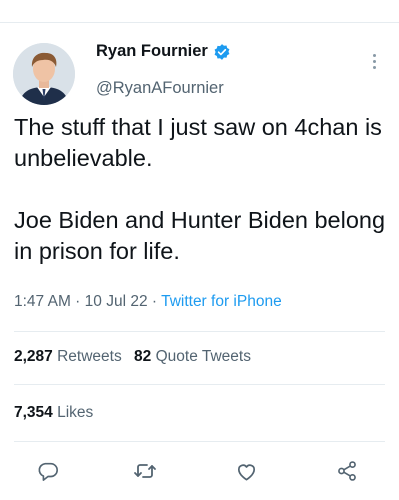 The height and width of the screenshot is (500, 399). I want to click on retweets-count: 2,287, so click(33, 356).